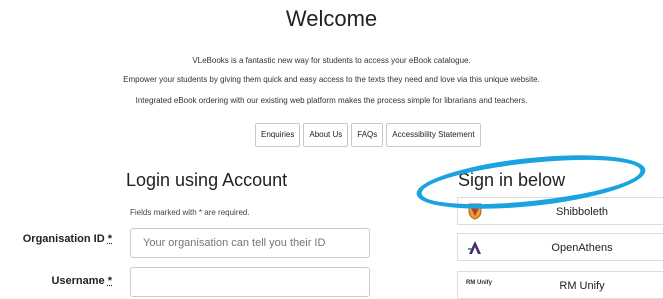  Describe the element at coordinates (331, 18) in the screenshot. I see `page-title: Welcome` at that location.